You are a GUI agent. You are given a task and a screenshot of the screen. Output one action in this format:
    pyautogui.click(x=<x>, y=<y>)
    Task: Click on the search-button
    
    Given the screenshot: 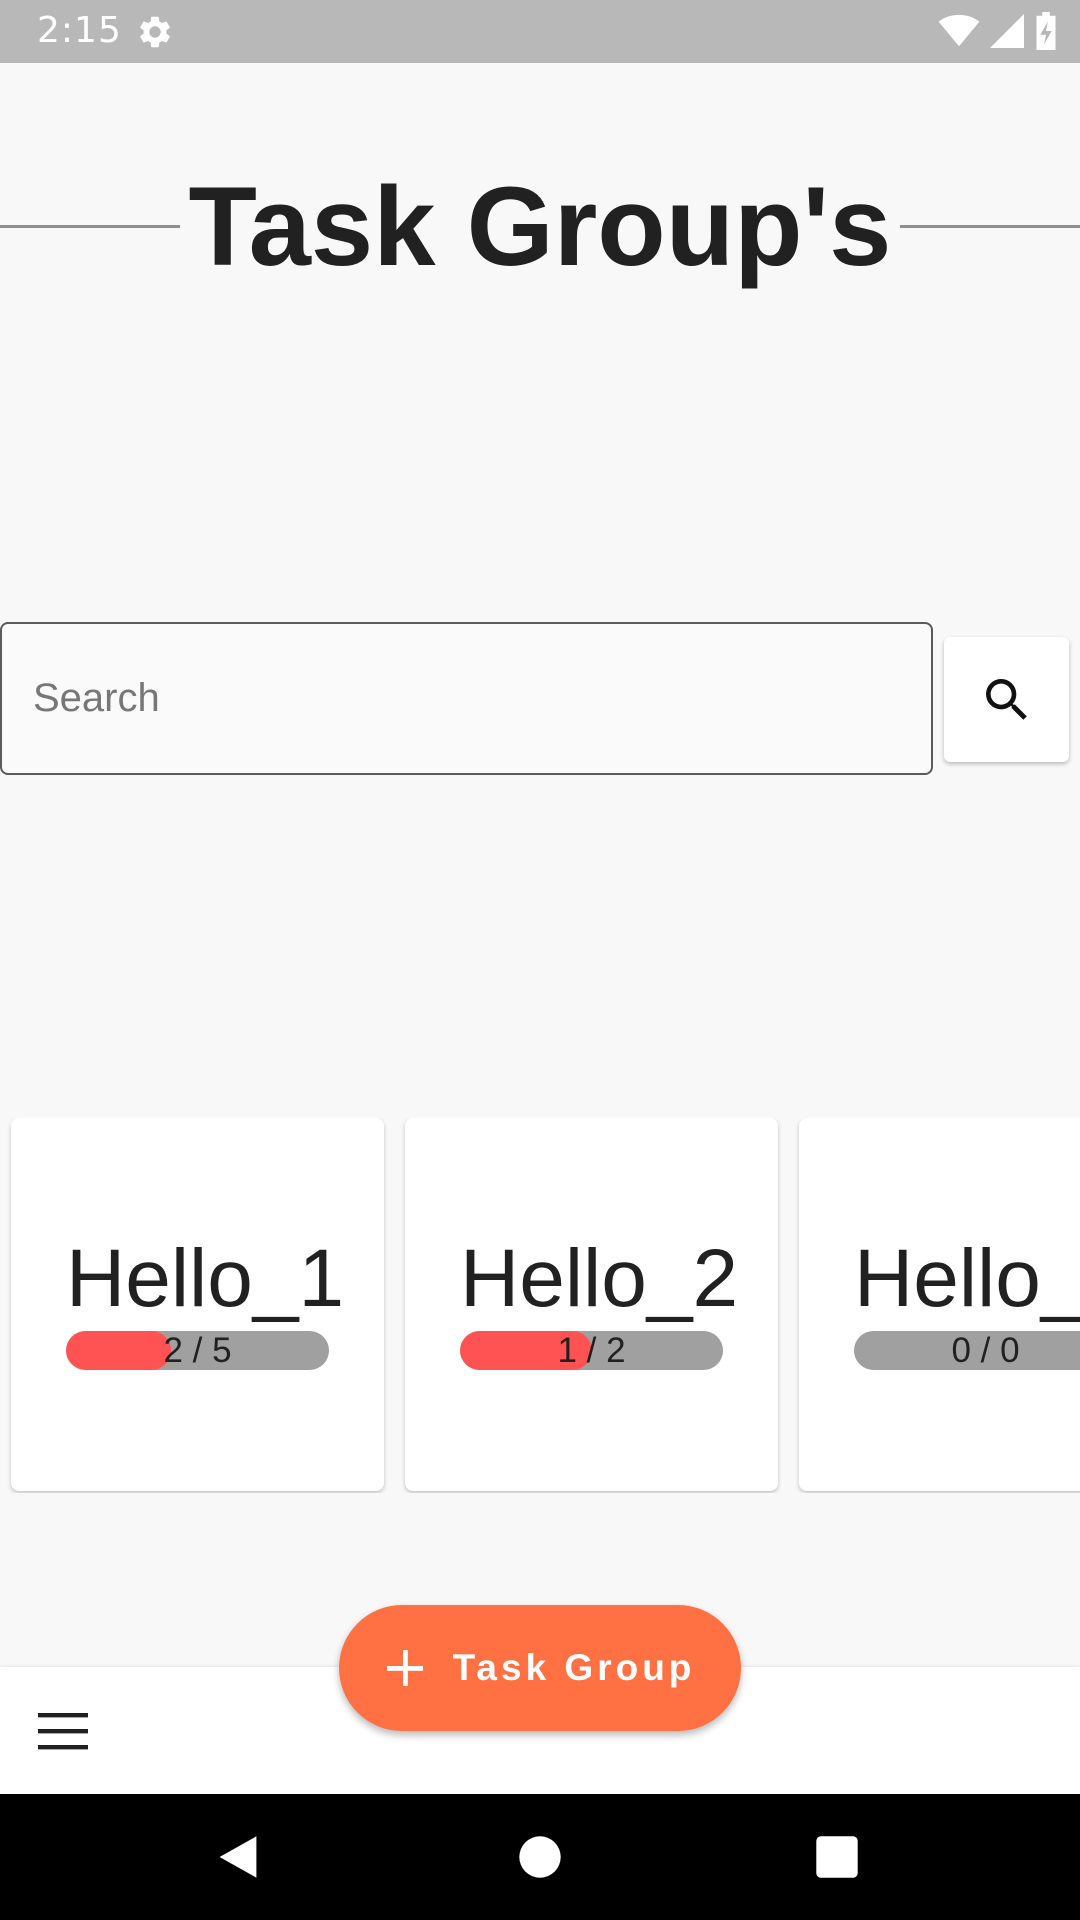 What is the action you would take?
    pyautogui.click(x=1006, y=699)
    